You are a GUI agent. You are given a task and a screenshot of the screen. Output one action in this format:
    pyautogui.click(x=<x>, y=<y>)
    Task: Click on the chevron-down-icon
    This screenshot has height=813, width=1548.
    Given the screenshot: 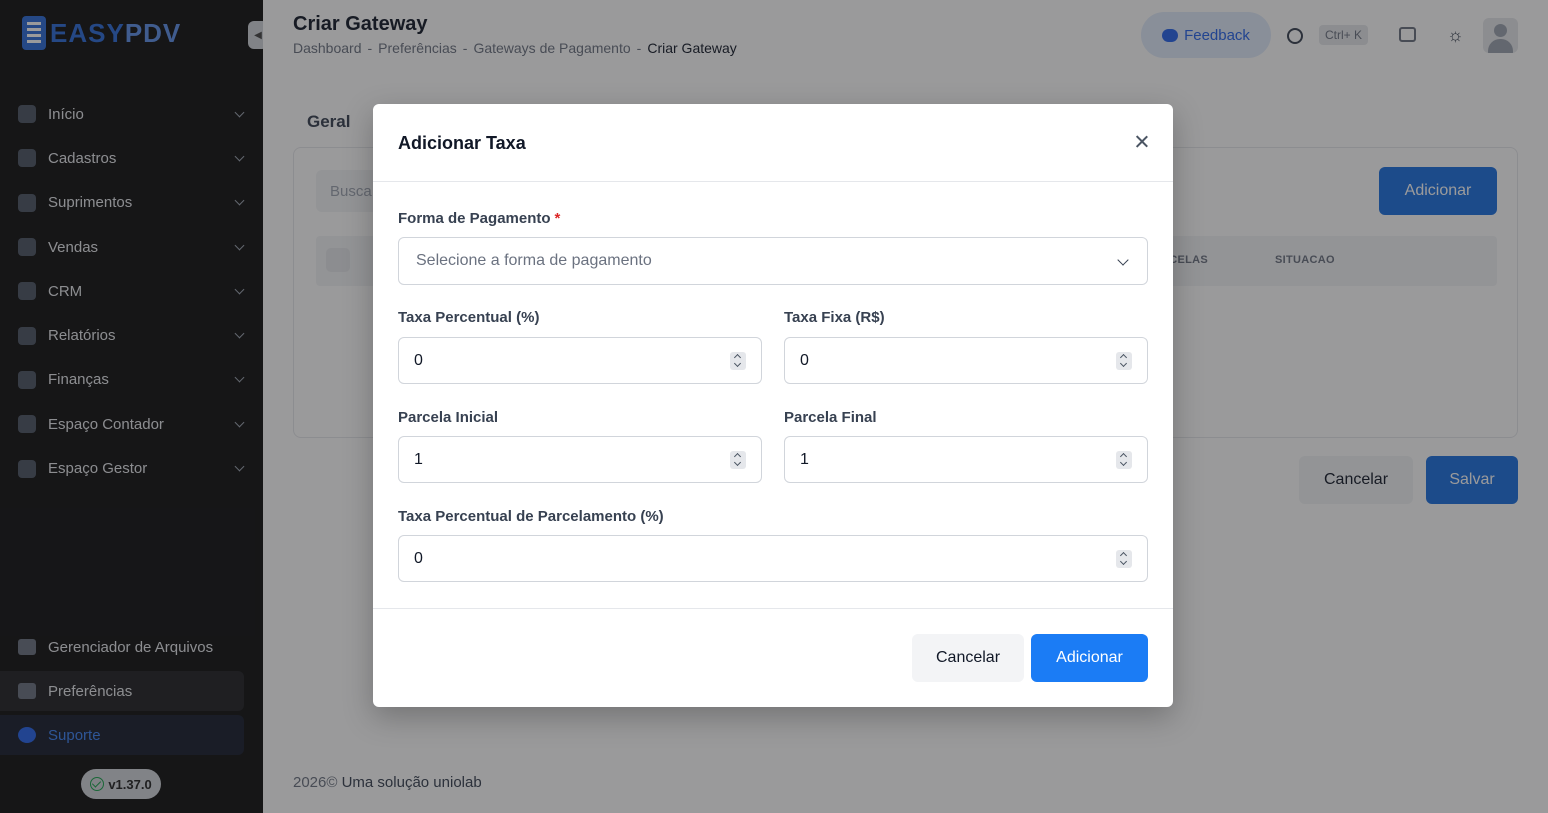 What is the action you would take?
    pyautogui.click(x=1123, y=260)
    